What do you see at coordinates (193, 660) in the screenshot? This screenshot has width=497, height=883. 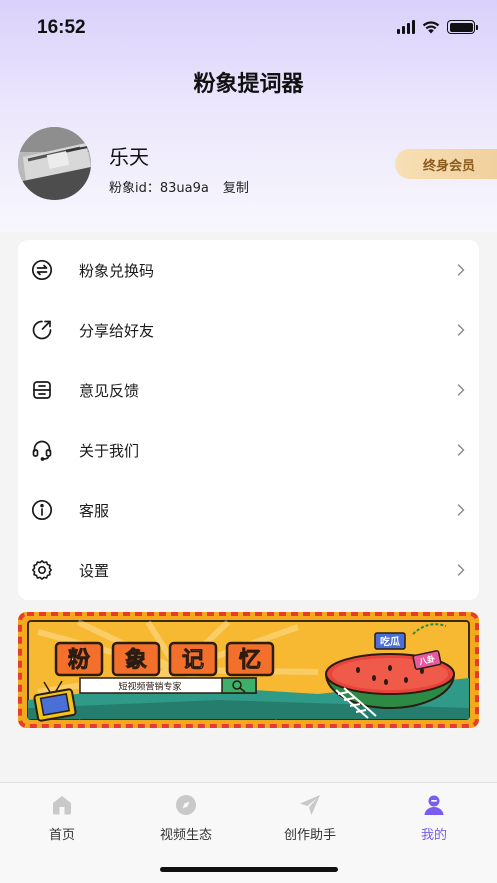 I see `banner-title-char: 记` at bounding box center [193, 660].